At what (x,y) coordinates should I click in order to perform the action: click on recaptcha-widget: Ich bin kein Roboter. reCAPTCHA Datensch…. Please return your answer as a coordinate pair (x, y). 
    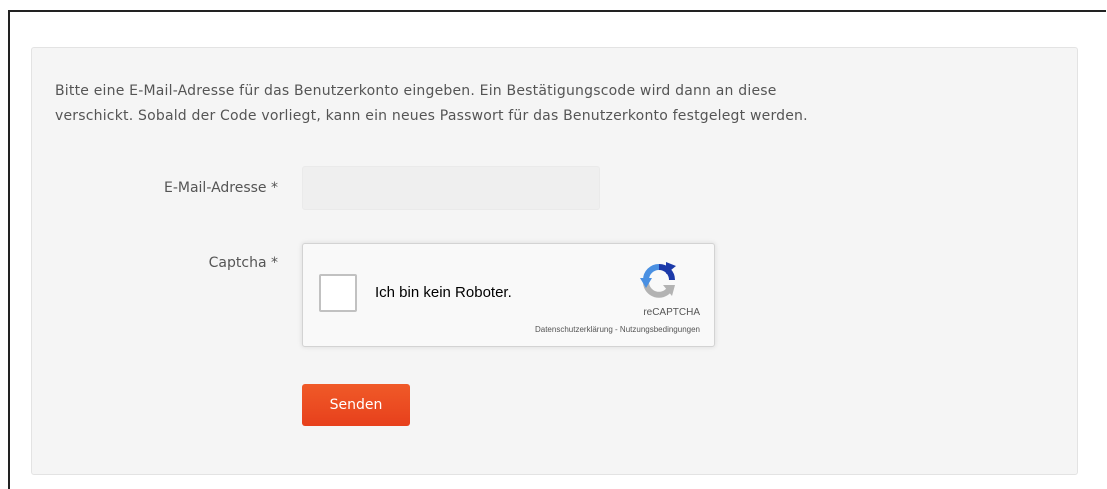
    Looking at the image, I should click on (508, 295).